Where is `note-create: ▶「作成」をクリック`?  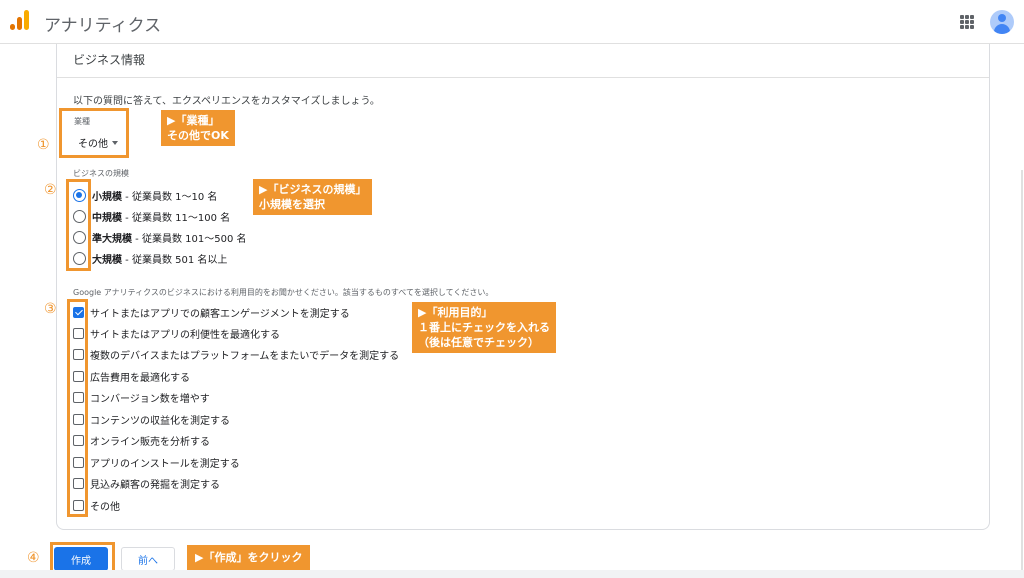
note-create: ▶「作成」をクリック is located at coordinates (249, 557).